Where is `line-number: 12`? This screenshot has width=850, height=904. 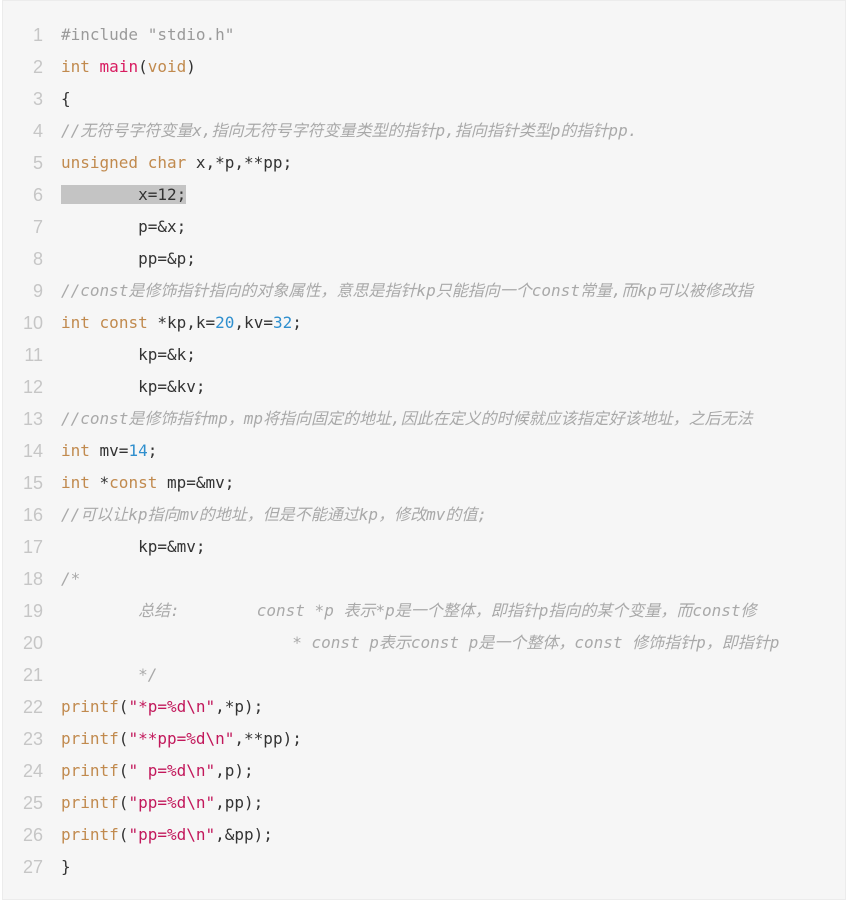 line-number: 12 is located at coordinates (32, 387).